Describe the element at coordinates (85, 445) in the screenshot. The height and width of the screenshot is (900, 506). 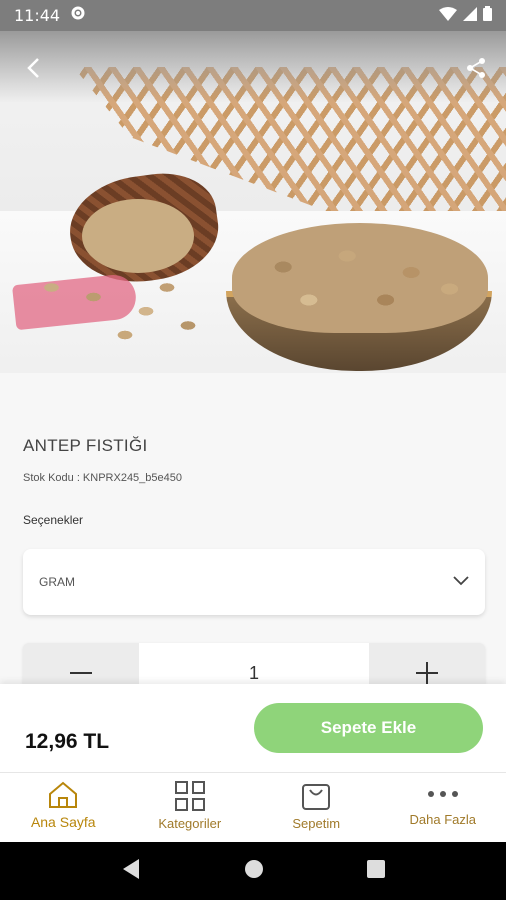
I see `product-title: ANTEP FISTIĞI` at that location.